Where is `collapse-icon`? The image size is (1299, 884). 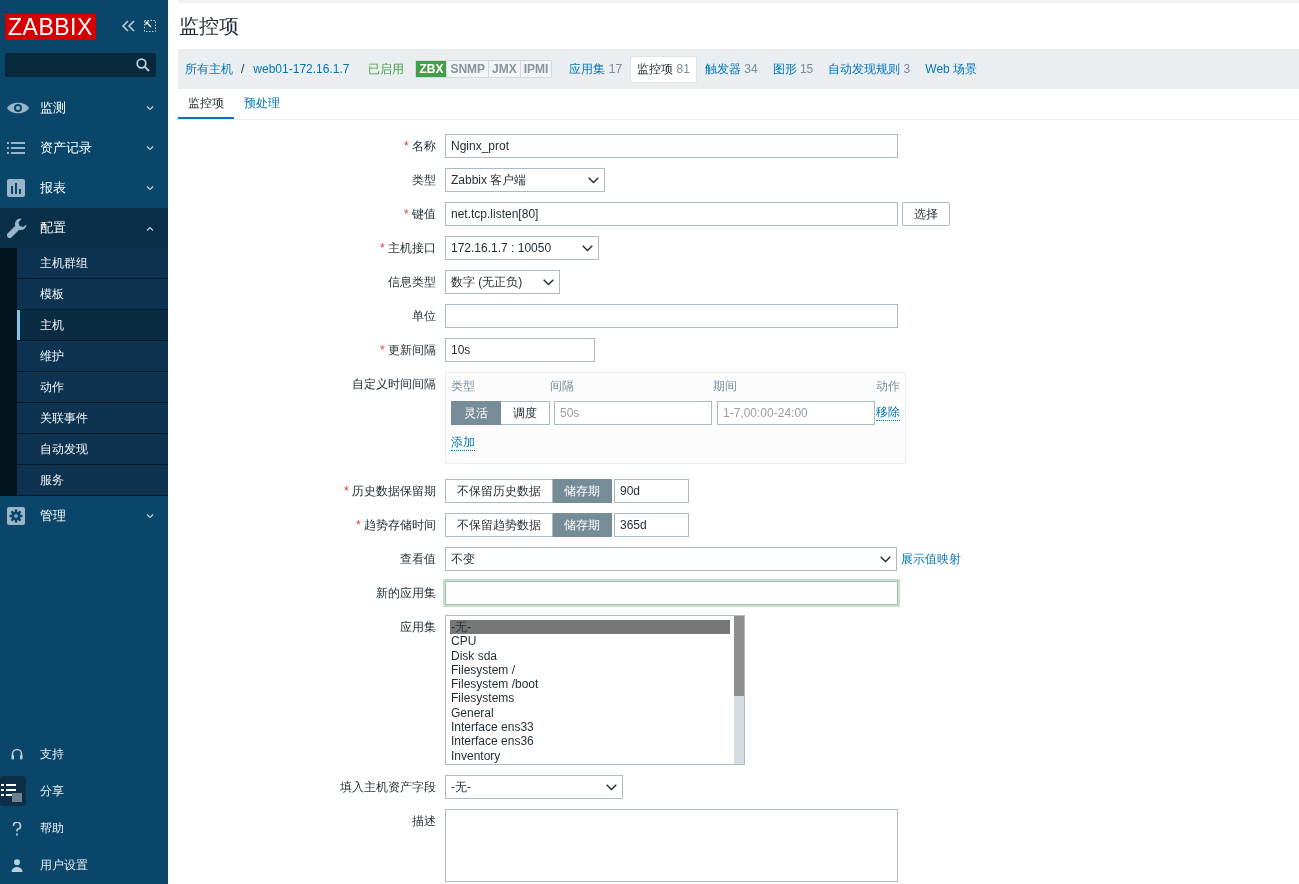 collapse-icon is located at coordinates (127, 26).